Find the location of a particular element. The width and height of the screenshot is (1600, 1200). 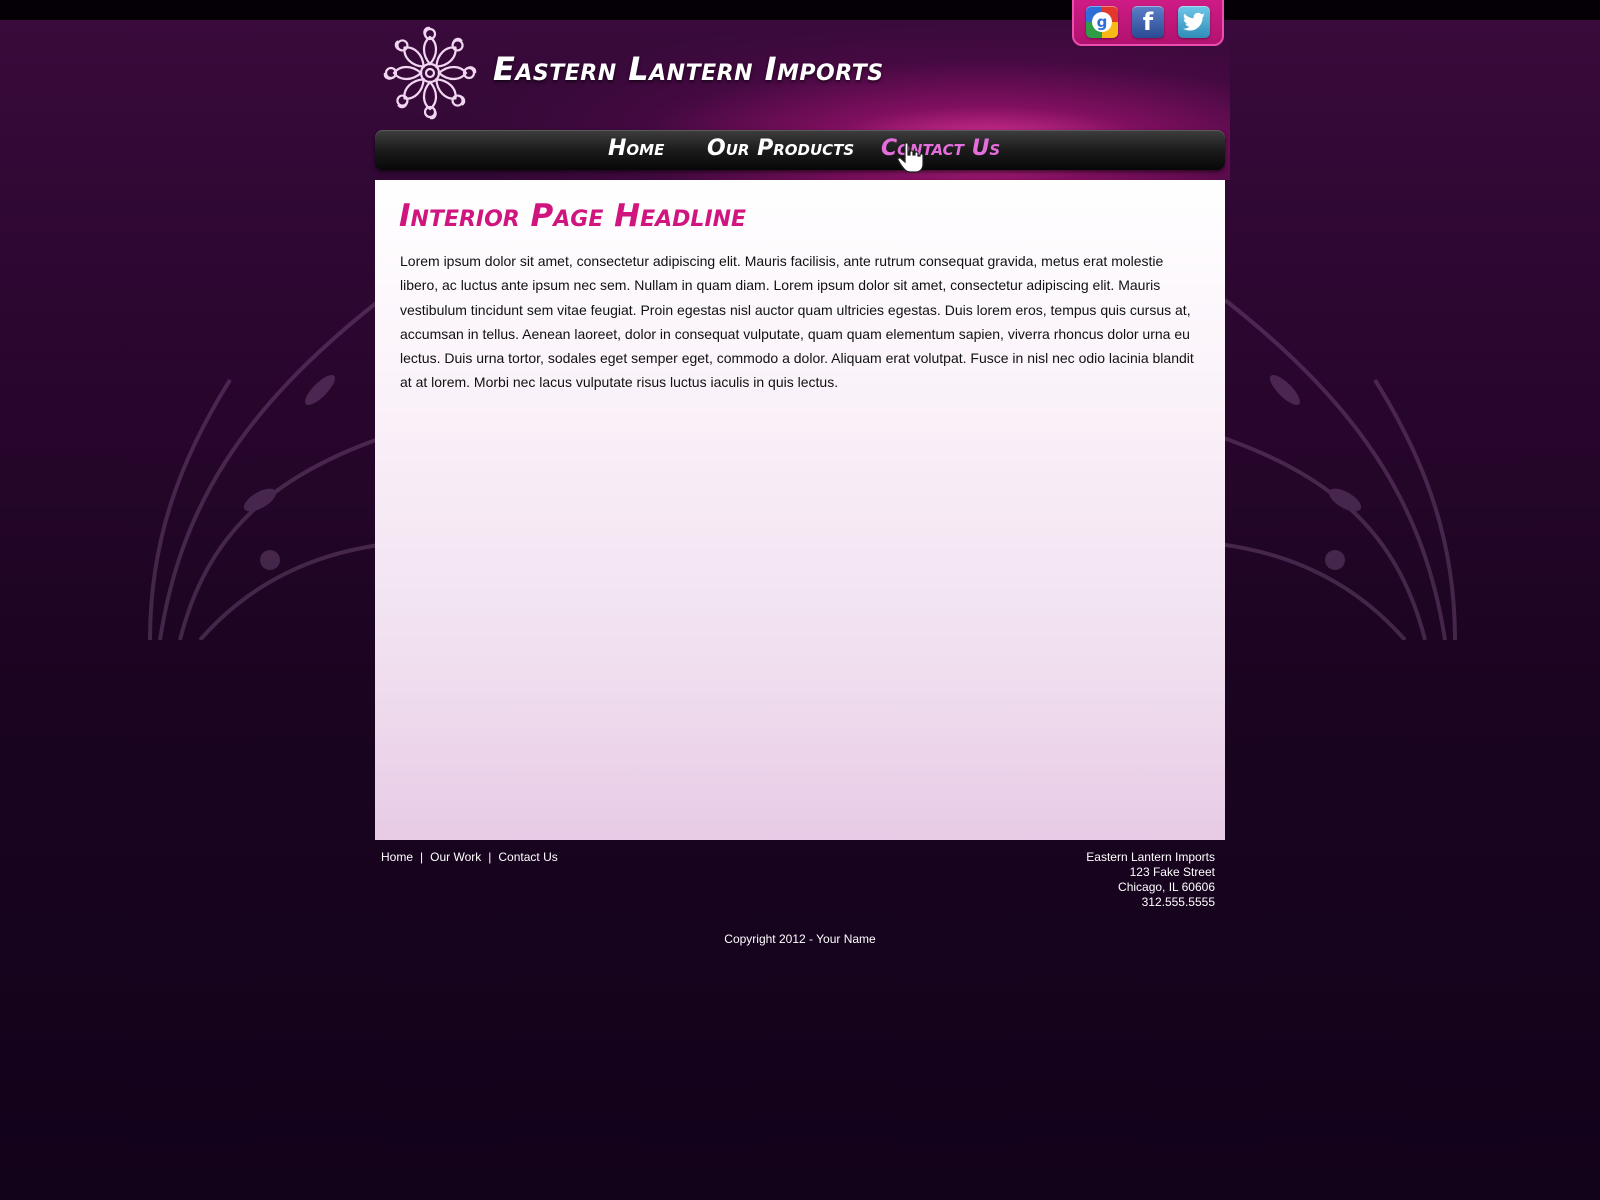

page-headline: Interior Page Headline is located at coordinates (573, 216).